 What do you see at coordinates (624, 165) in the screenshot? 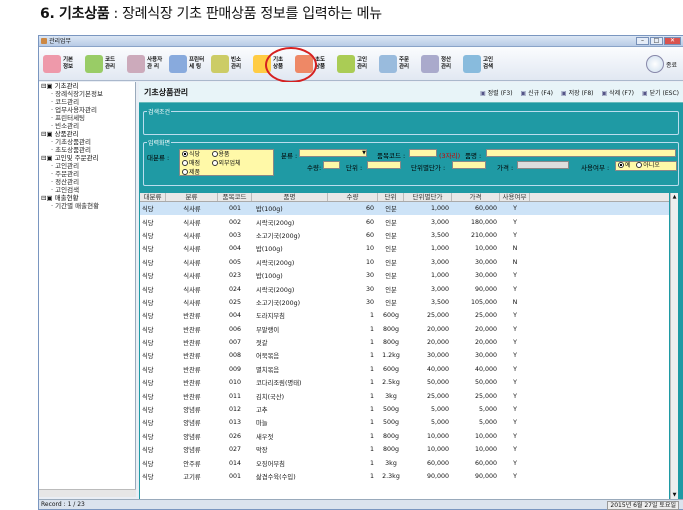
I see `radio-use-yes: 예` at bounding box center [624, 165].